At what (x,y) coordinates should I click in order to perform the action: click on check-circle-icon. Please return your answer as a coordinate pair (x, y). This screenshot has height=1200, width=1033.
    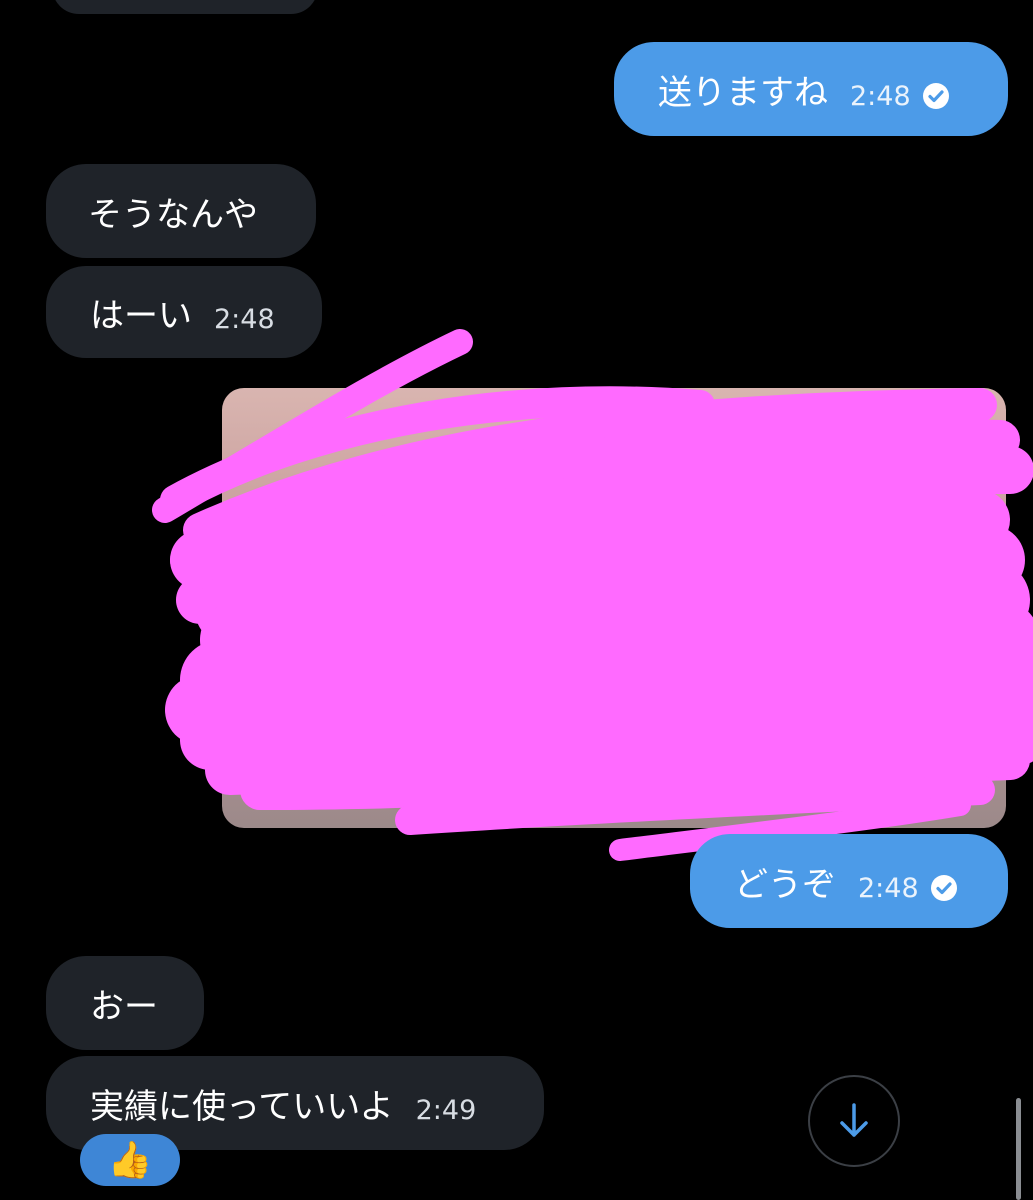
    Looking at the image, I should click on (943, 888).